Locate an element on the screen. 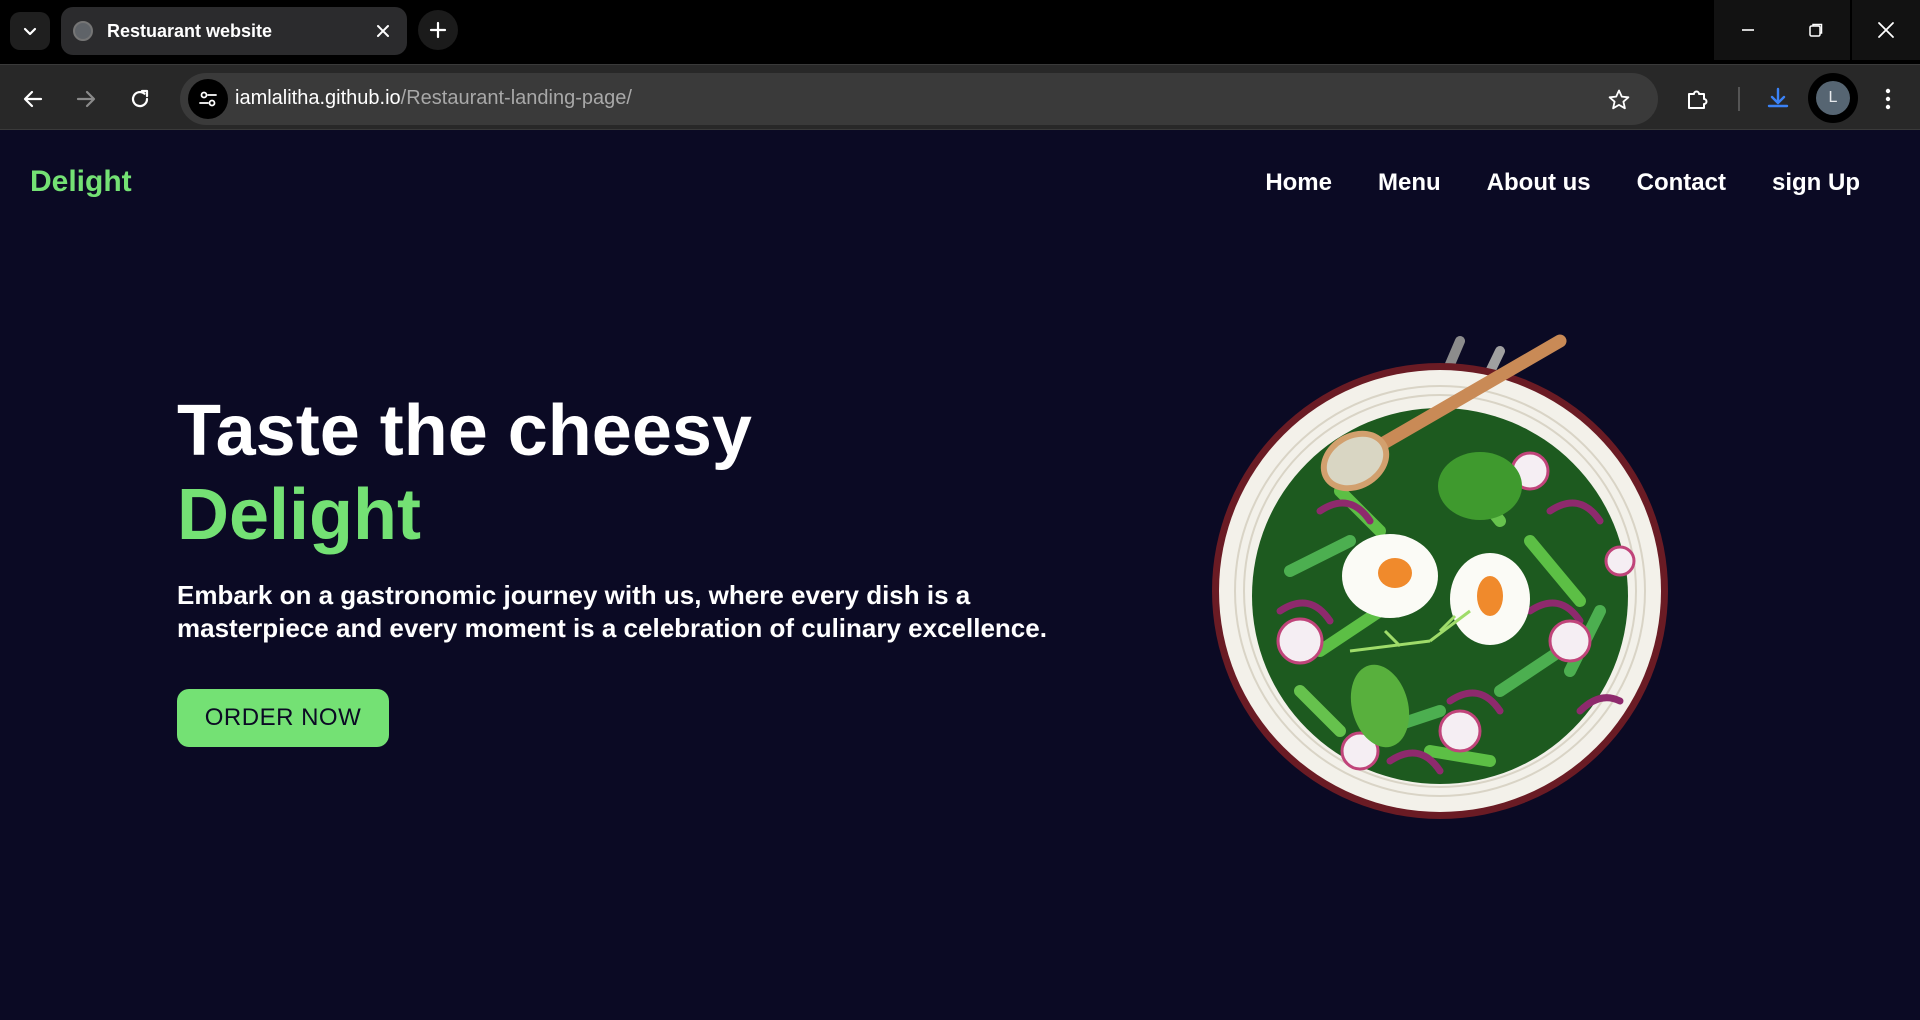 The width and height of the screenshot is (1920, 1020). active-tab: Restuarant website is located at coordinates (234, 31).